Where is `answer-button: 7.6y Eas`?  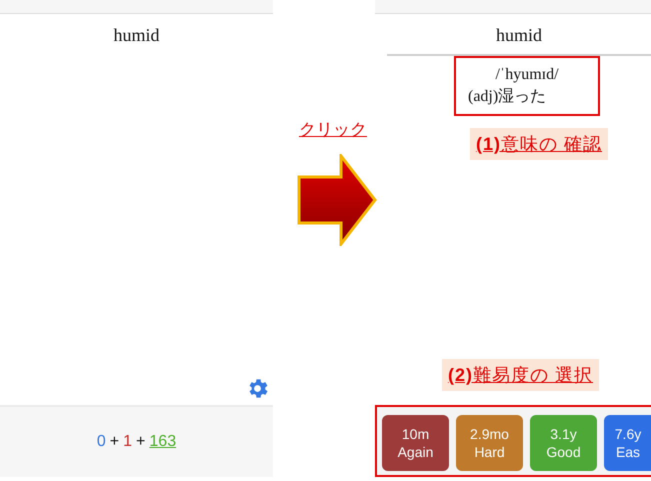 answer-button: 7.6y Eas is located at coordinates (627, 443).